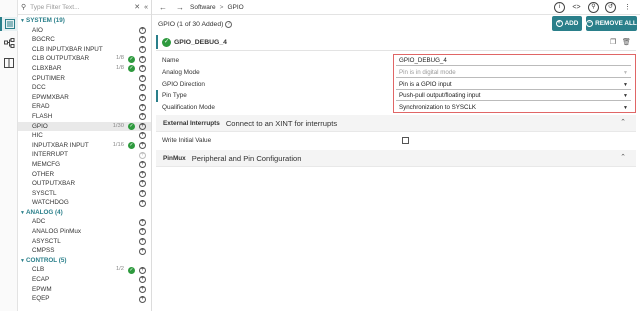 Image resolution: width=640 pixels, height=311 pixels. Describe the element at coordinates (37, 30) in the screenshot. I see `tree-item-label: AIO` at that location.